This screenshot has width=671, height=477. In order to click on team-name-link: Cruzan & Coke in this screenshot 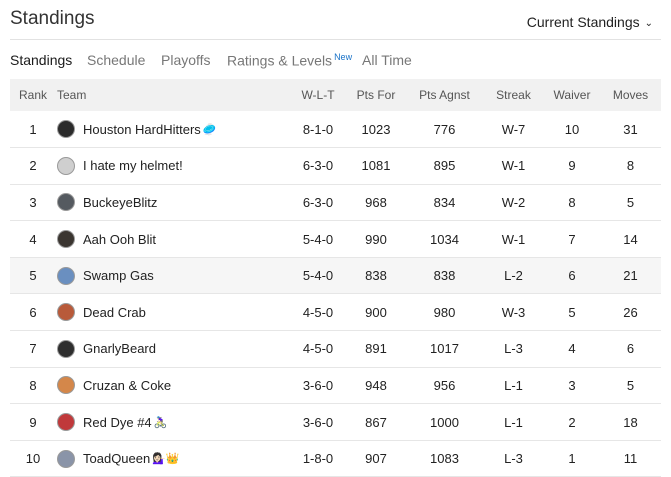, I will do `click(127, 385)`.